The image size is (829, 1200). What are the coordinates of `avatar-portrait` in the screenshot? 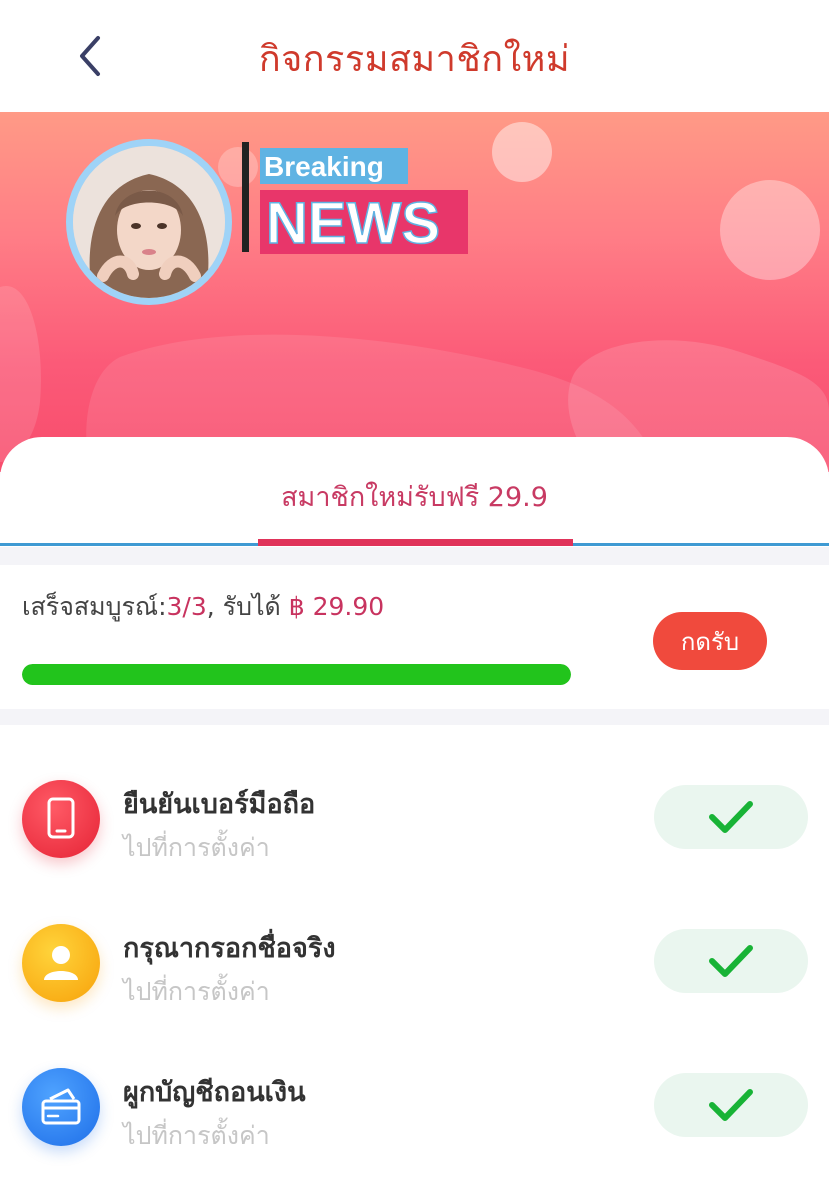 It's located at (149, 222).